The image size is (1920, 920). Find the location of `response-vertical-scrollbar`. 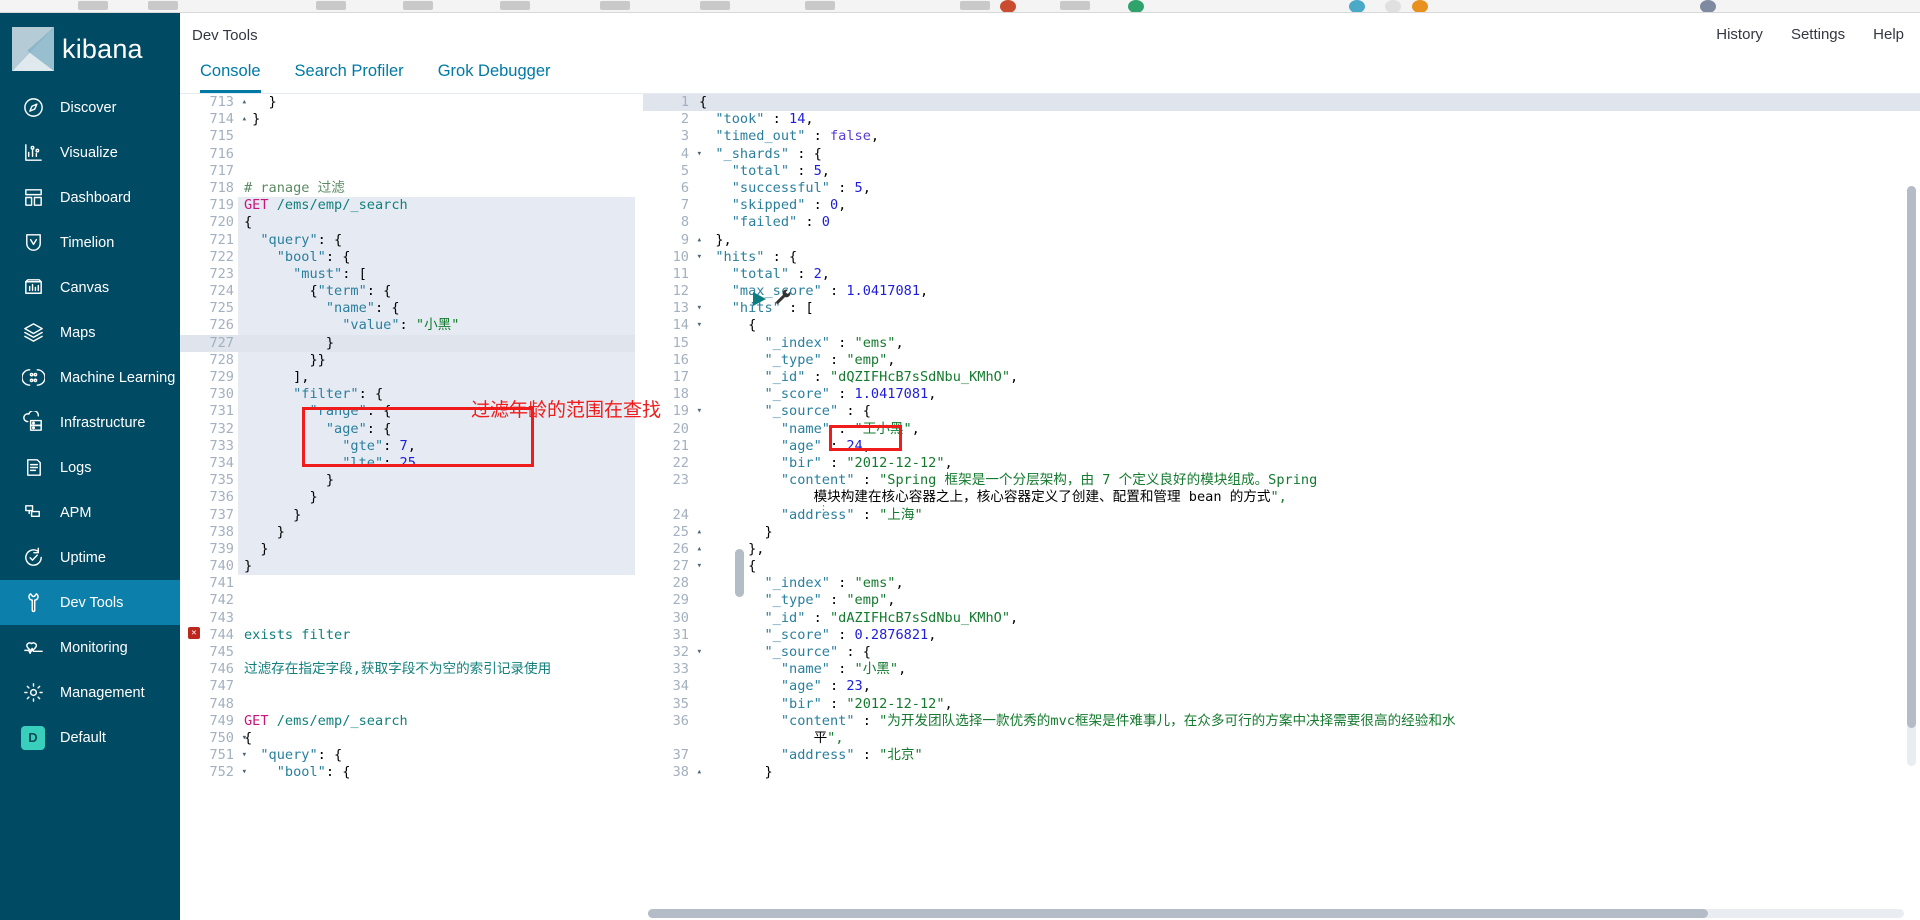

response-vertical-scrollbar is located at coordinates (1911, 476).